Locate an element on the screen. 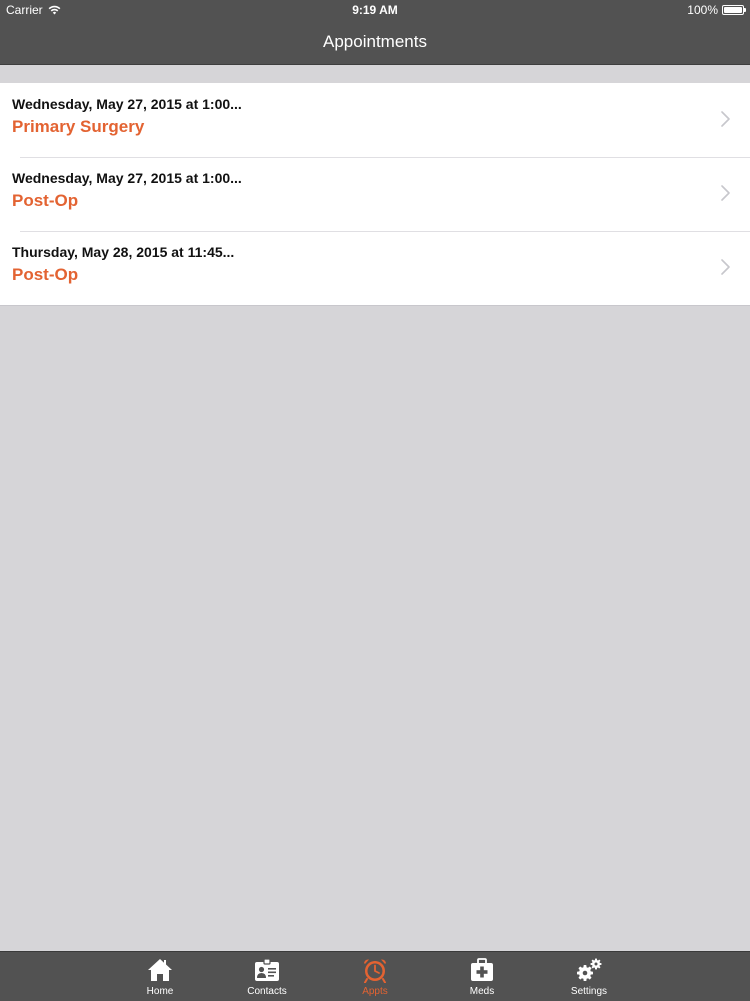  tab-settings: Settings is located at coordinates (589, 976).